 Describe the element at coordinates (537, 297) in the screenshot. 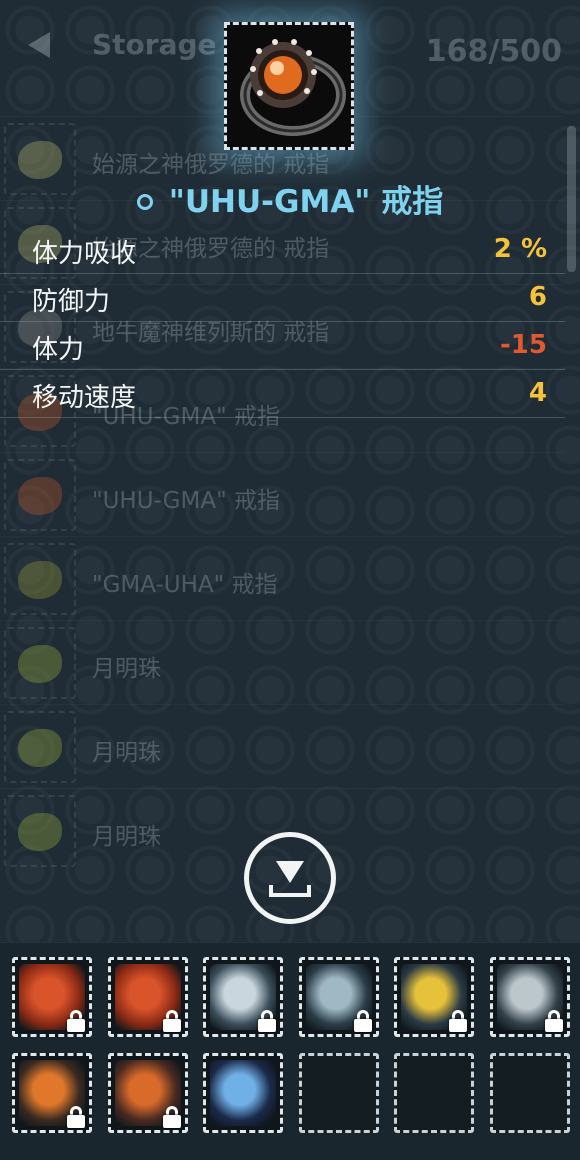

I see `stat-value: 6` at that location.